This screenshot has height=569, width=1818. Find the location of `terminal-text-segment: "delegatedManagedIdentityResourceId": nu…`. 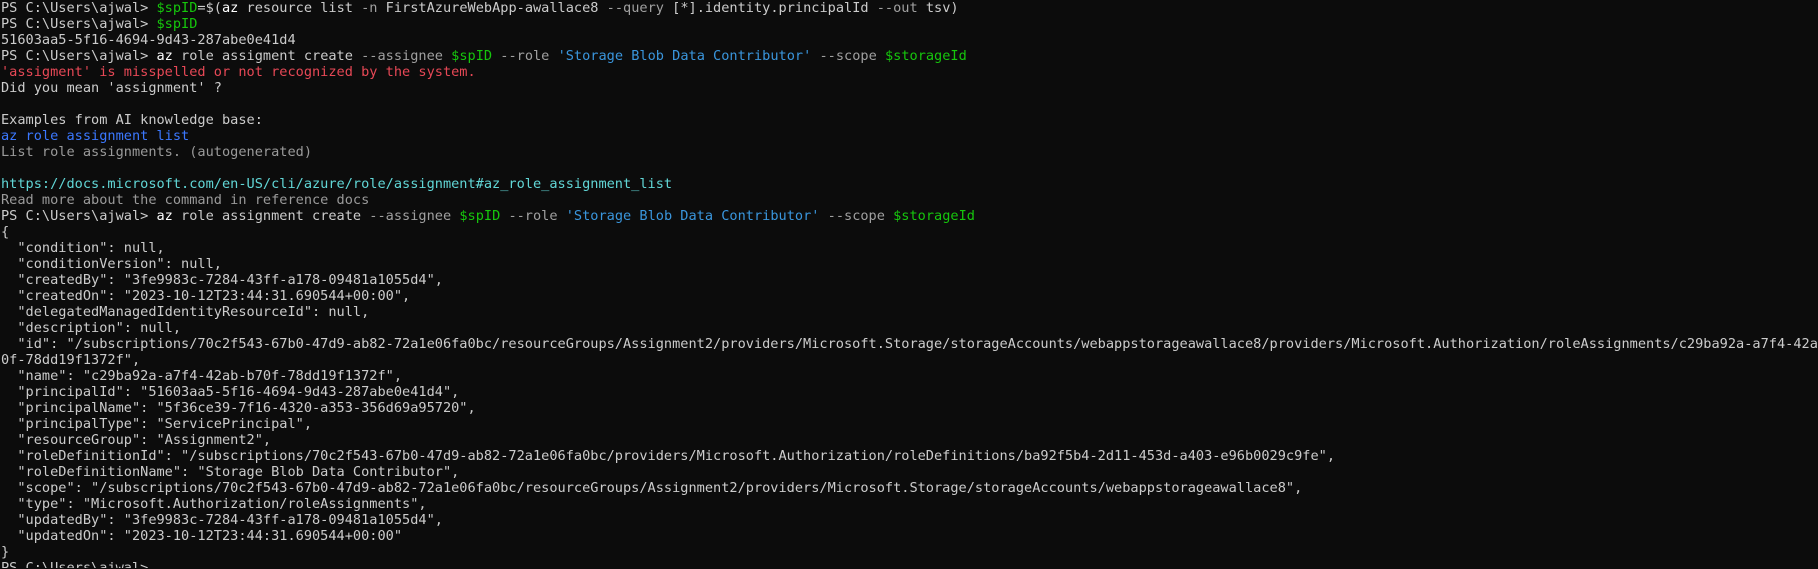

terminal-text-segment: "delegatedManagedIdentityResourceId": nu… is located at coordinates (185, 312).